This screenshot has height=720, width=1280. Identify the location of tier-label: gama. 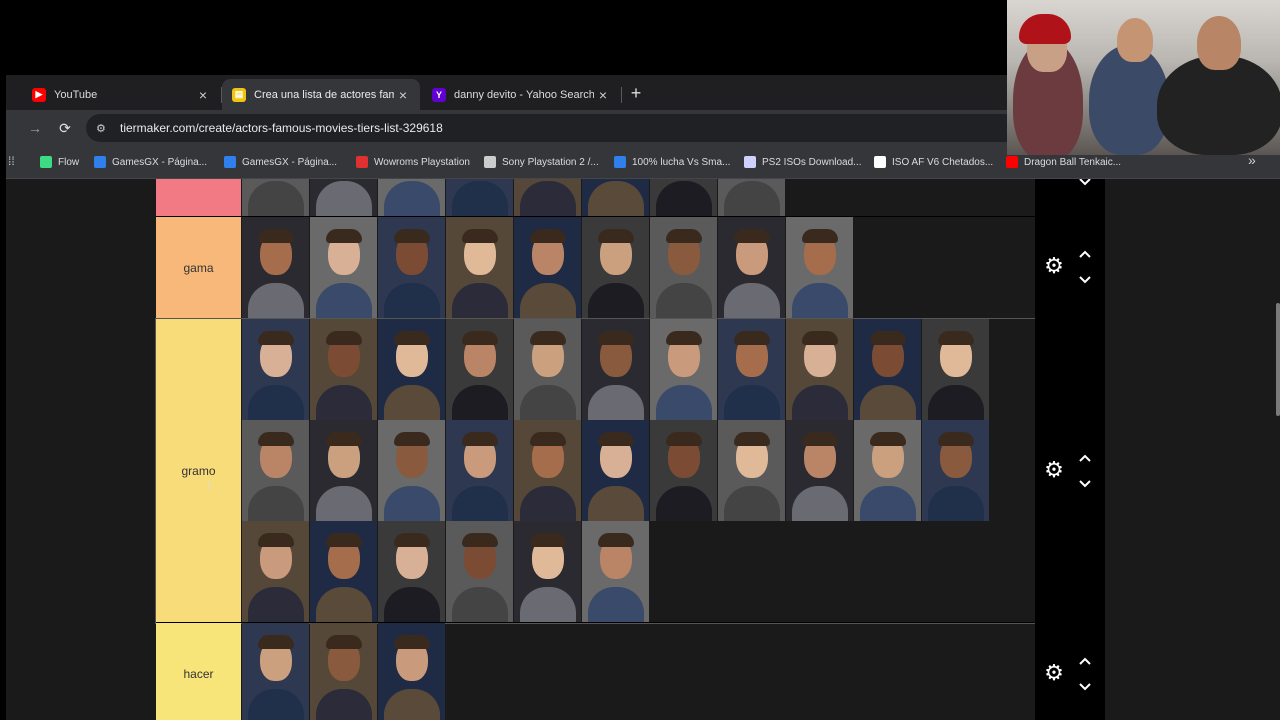
(198, 267).